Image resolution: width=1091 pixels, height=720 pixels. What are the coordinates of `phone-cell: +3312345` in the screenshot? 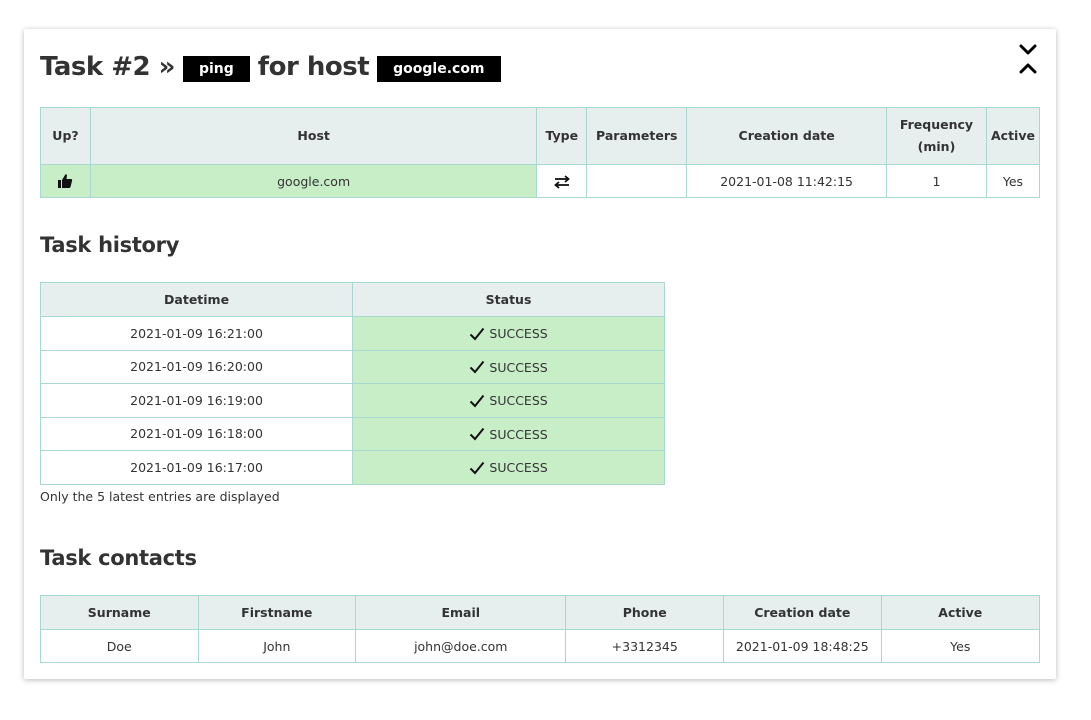 It's located at (645, 646).